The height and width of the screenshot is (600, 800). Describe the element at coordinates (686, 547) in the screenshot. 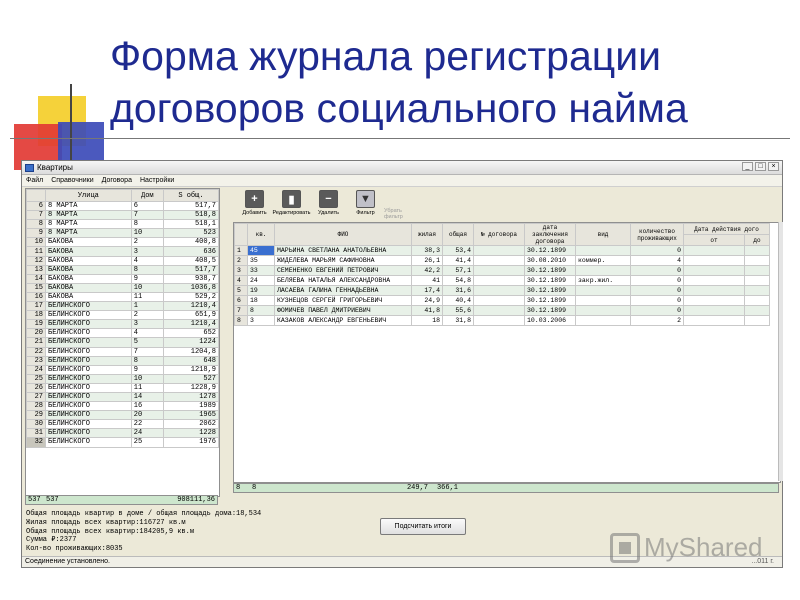

I see `watermark: MyShared` at that location.